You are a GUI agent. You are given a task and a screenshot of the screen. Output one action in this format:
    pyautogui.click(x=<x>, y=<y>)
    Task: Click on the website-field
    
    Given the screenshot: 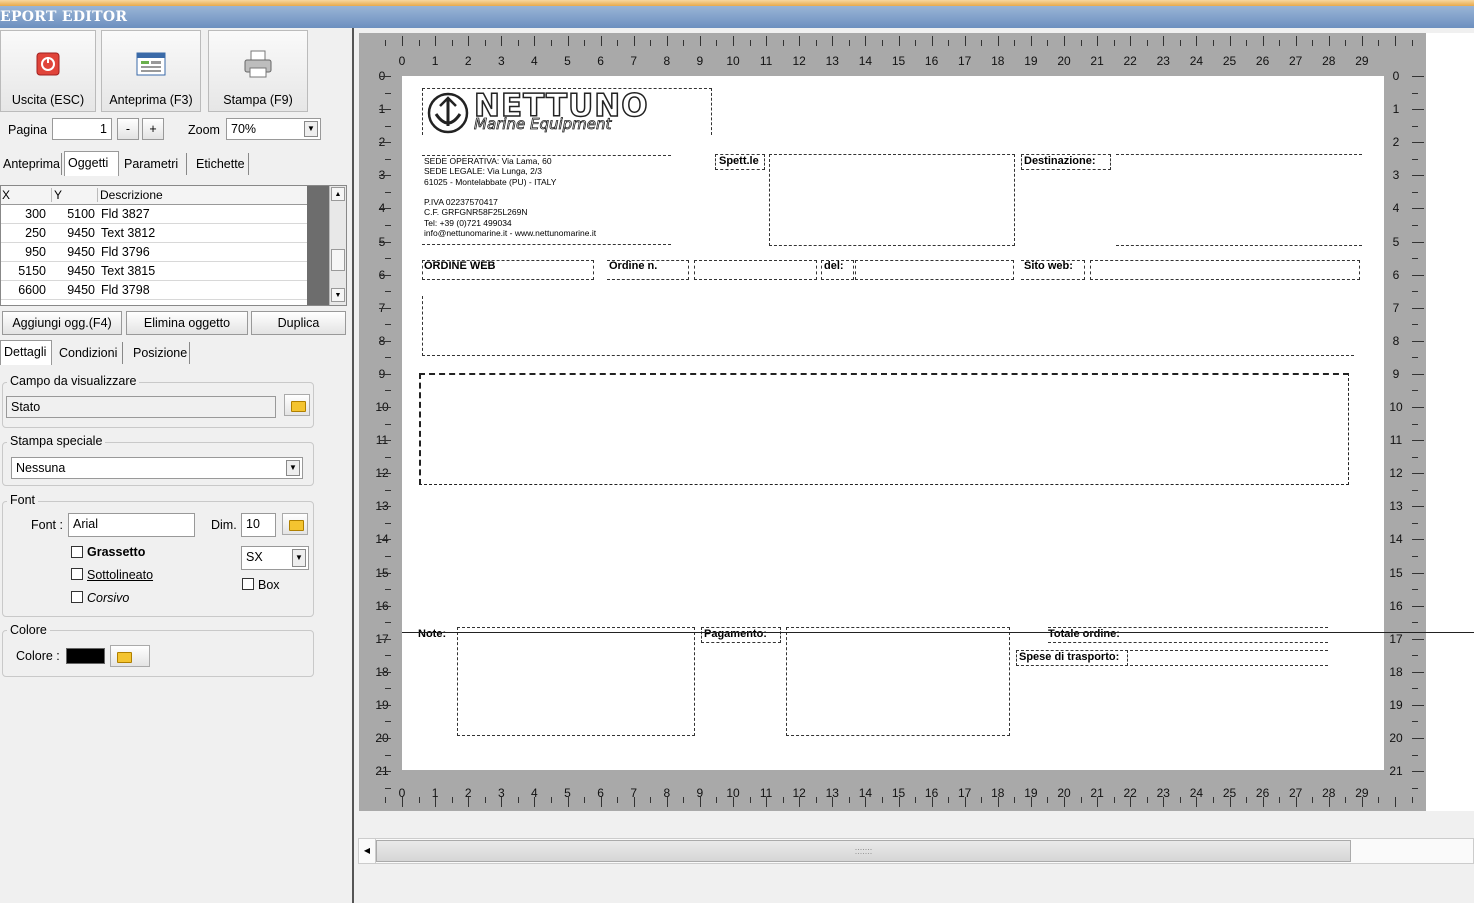 What is the action you would take?
    pyautogui.click(x=1225, y=270)
    